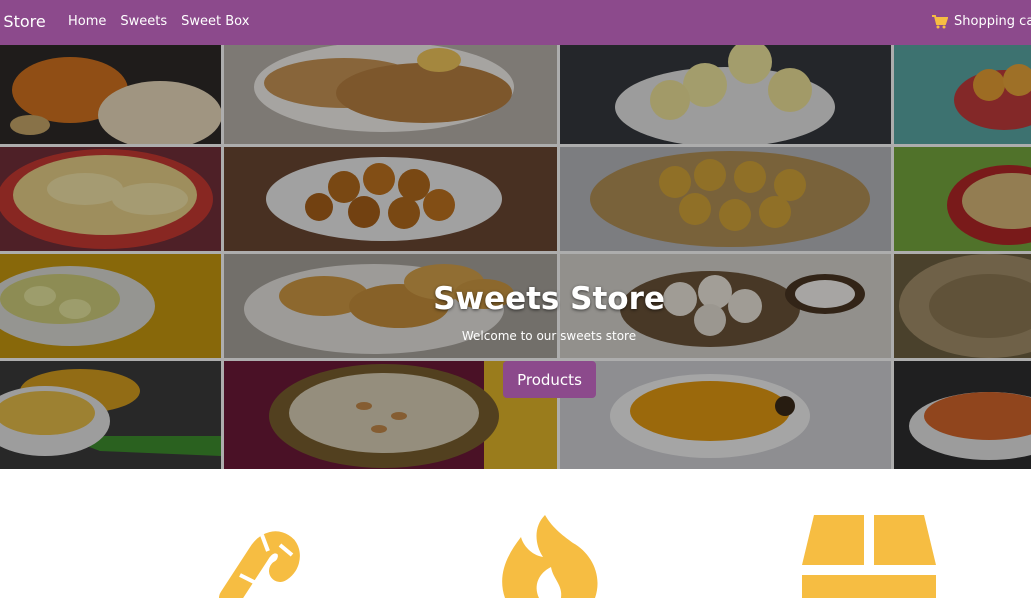 Image resolution: width=1031 pixels, height=598 pixels. Describe the element at coordinates (143, 21) in the screenshot. I see `nav-link-sweets: Sweets` at that location.